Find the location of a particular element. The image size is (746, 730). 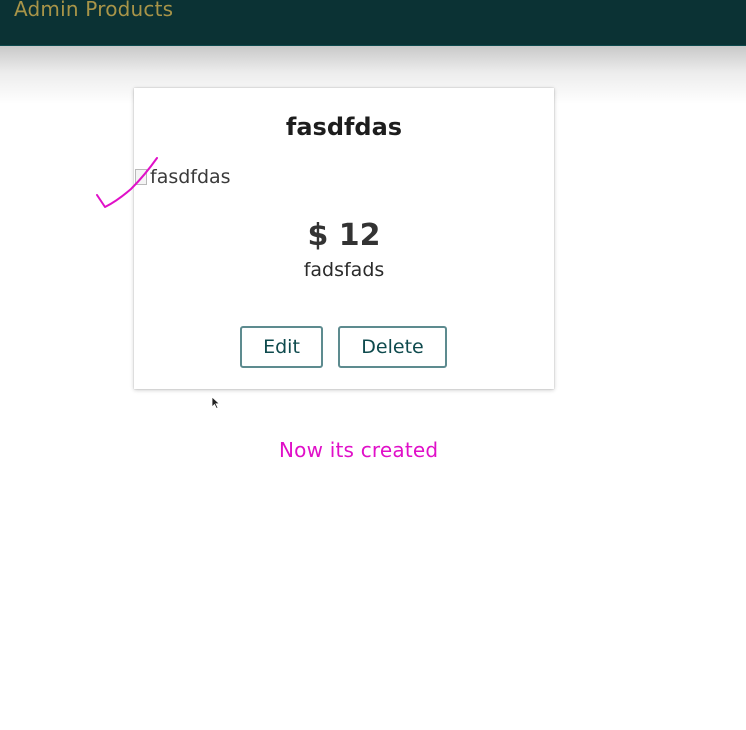

product-title: fasdfdas is located at coordinates (344, 127).